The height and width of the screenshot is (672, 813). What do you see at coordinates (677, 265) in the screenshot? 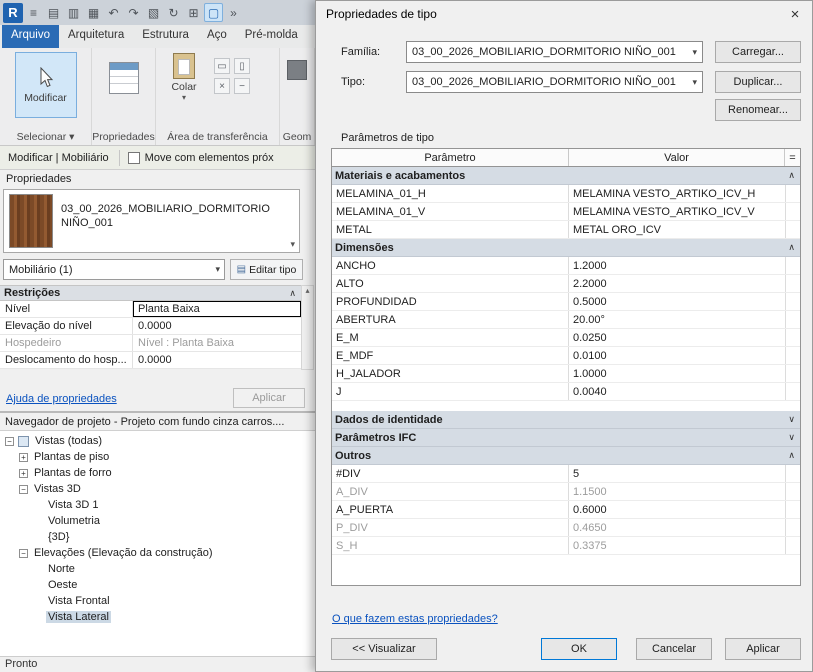
I see `parameter-value: 1.2000` at bounding box center [677, 265].